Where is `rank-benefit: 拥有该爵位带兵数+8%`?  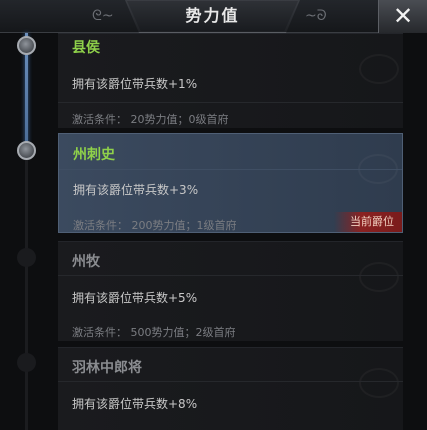
rank-benefit: 拥有该爵位带兵数+8% is located at coordinates (135, 404).